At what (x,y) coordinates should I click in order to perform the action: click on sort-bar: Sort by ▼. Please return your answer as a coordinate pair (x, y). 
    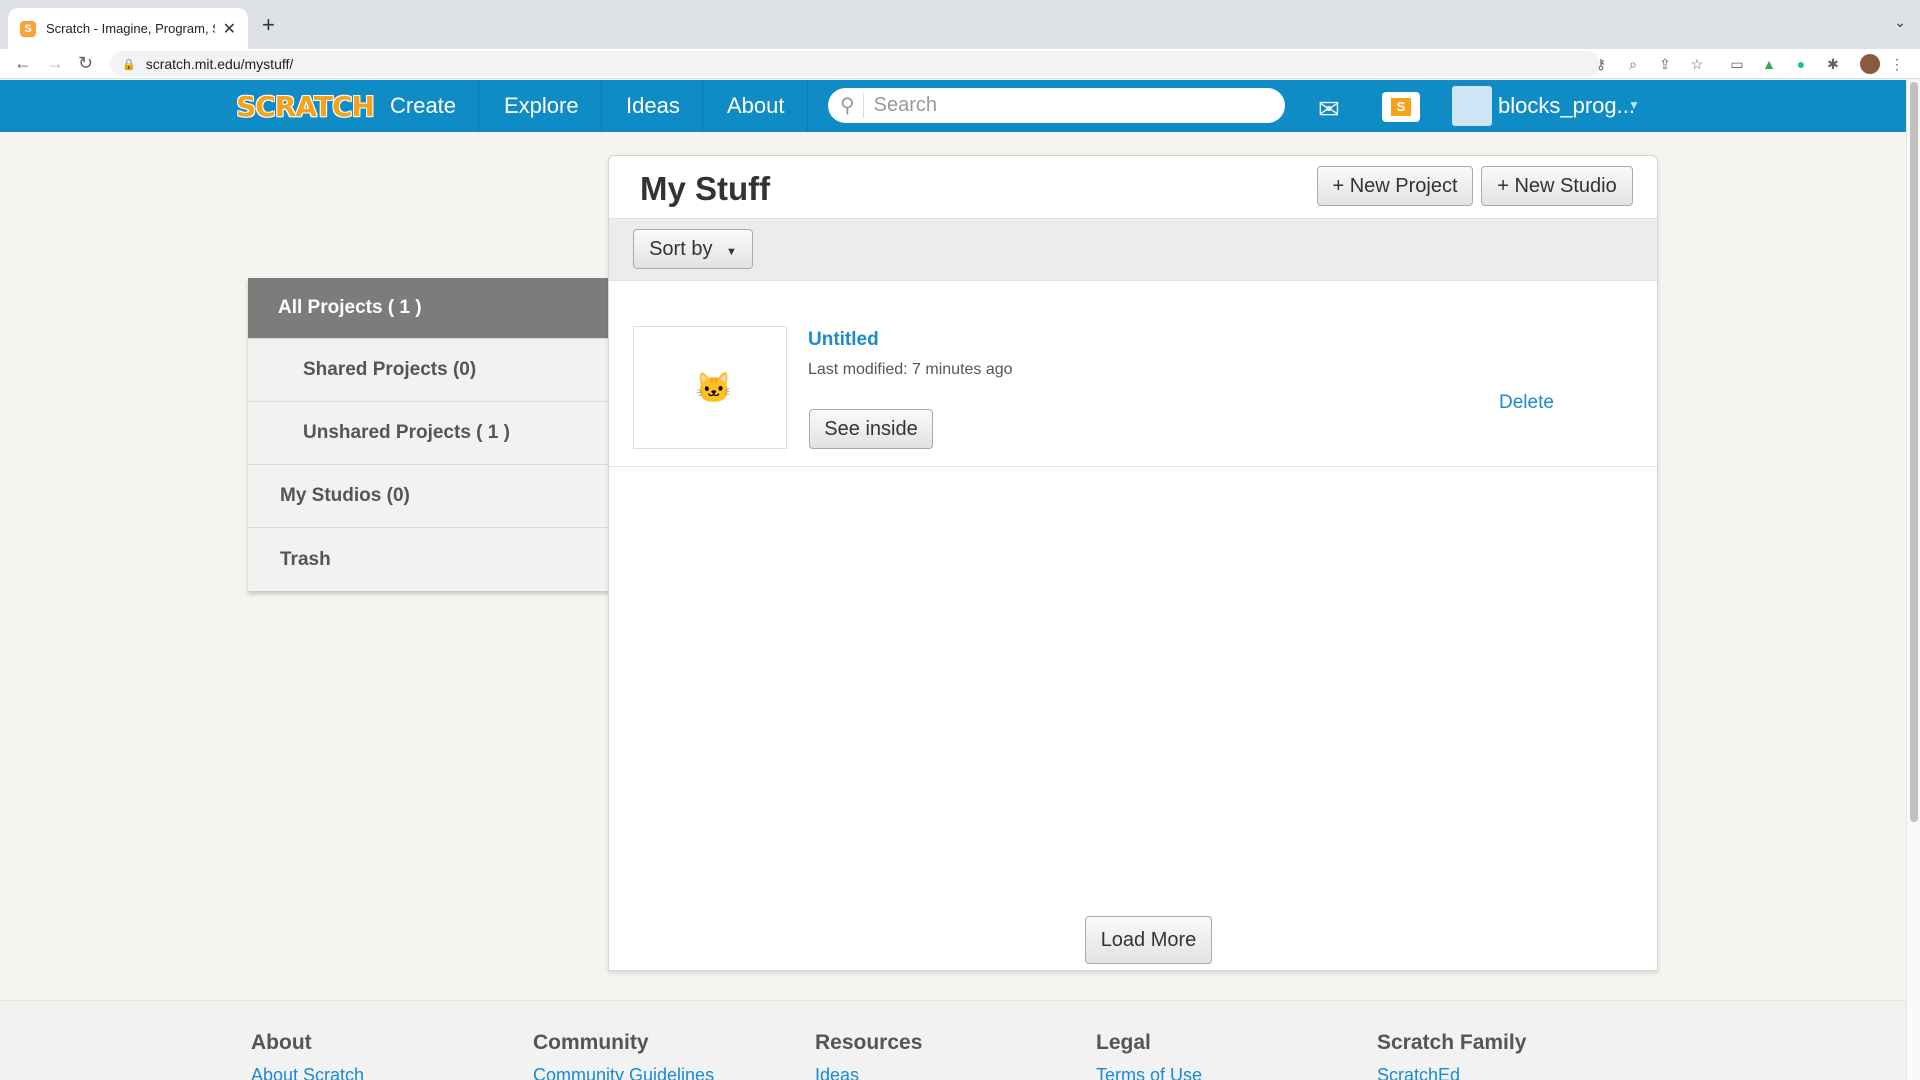
    Looking at the image, I should click on (1133, 249).